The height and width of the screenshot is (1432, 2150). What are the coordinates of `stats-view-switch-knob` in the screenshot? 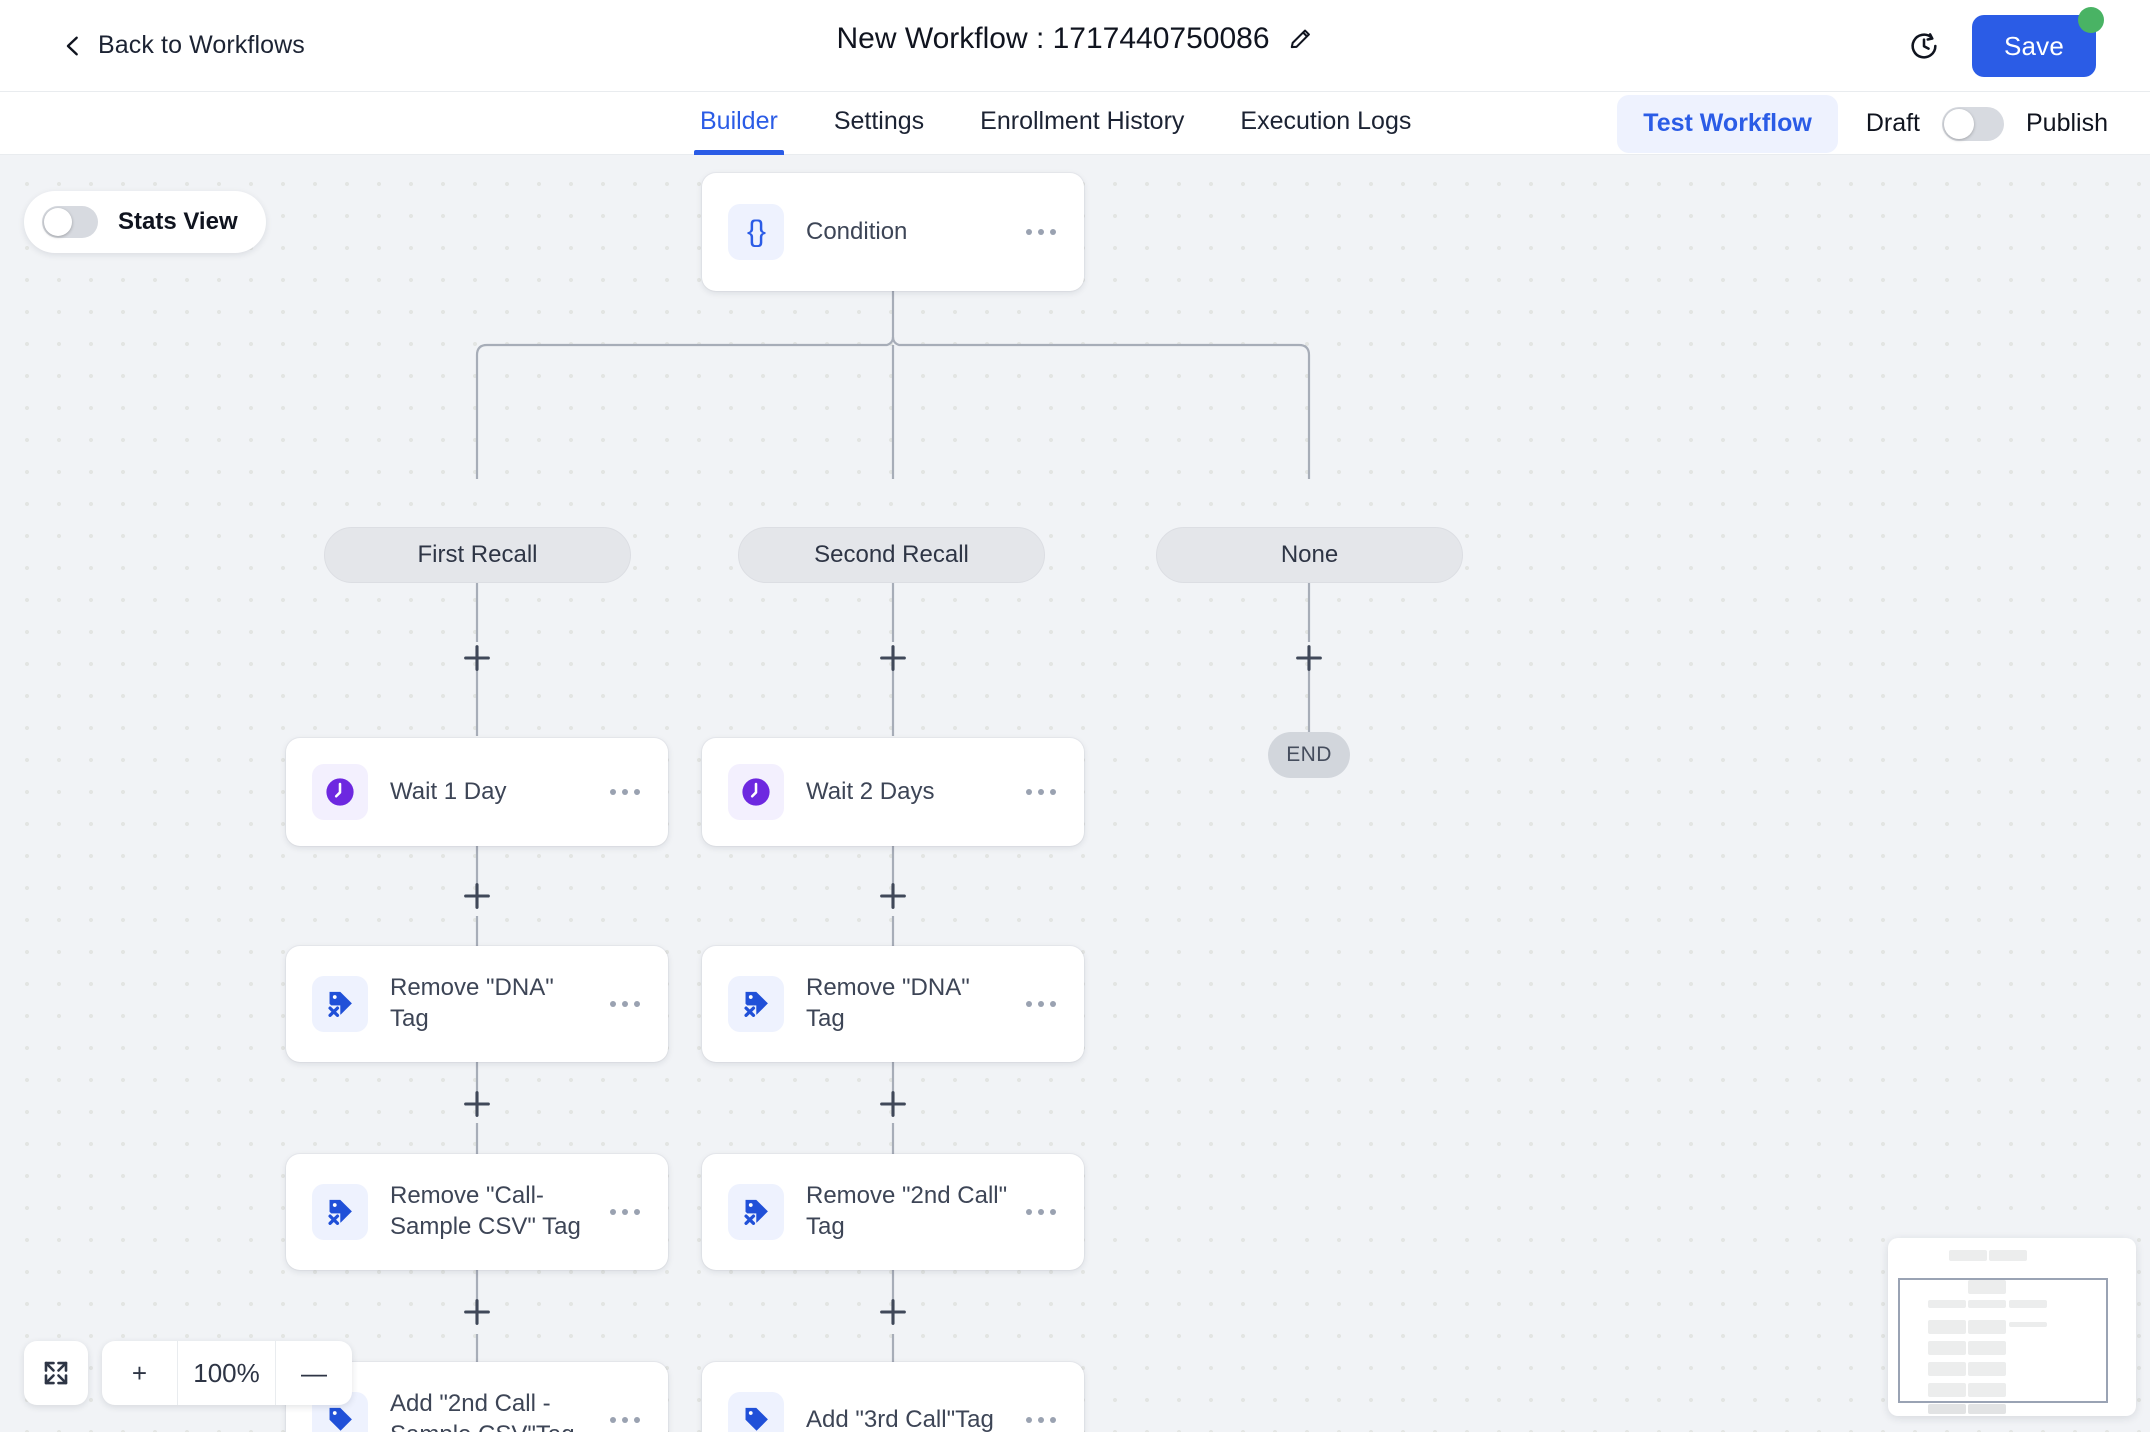 It's located at (58, 222).